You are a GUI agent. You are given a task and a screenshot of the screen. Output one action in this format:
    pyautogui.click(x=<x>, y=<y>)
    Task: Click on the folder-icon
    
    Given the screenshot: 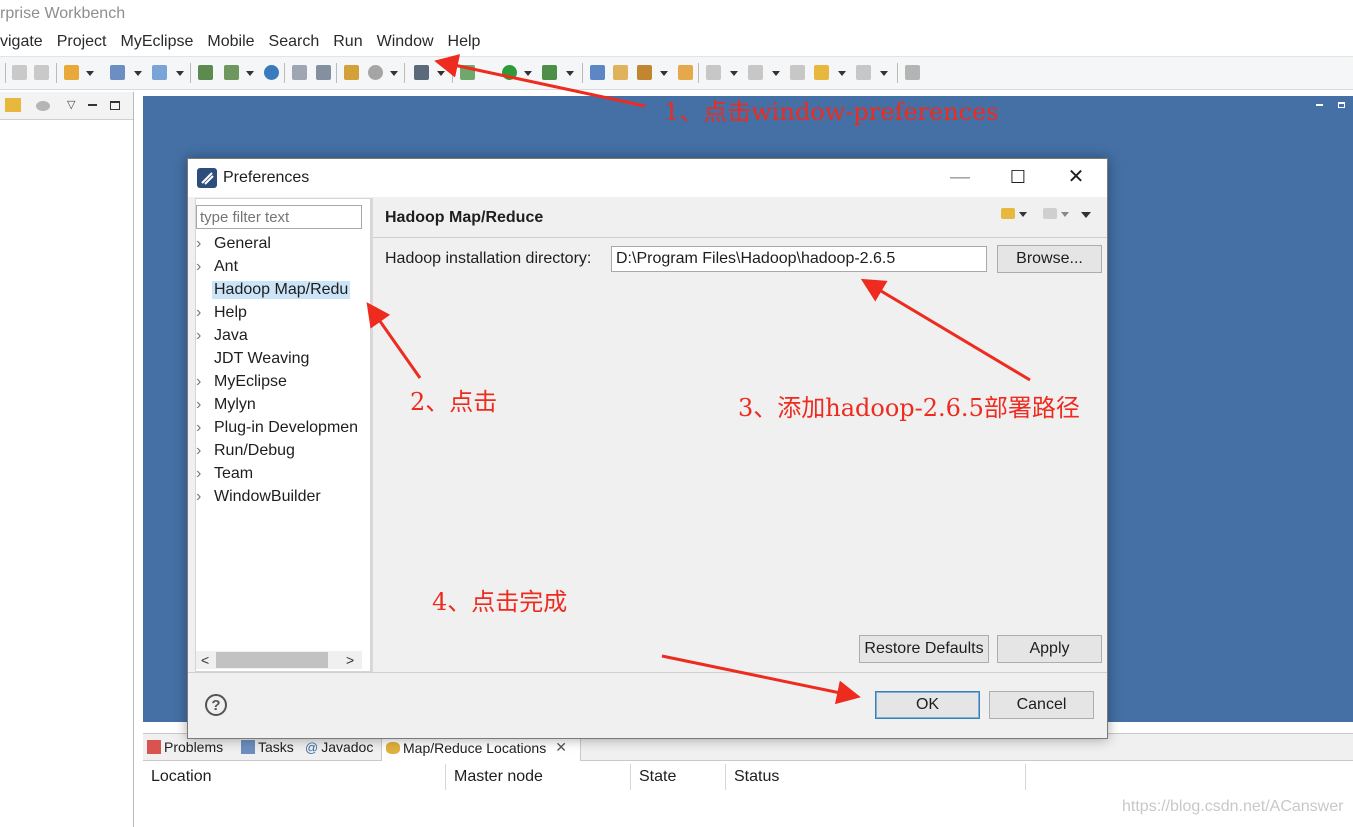 What is the action you would take?
    pyautogui.click(x=685, y=72)
    